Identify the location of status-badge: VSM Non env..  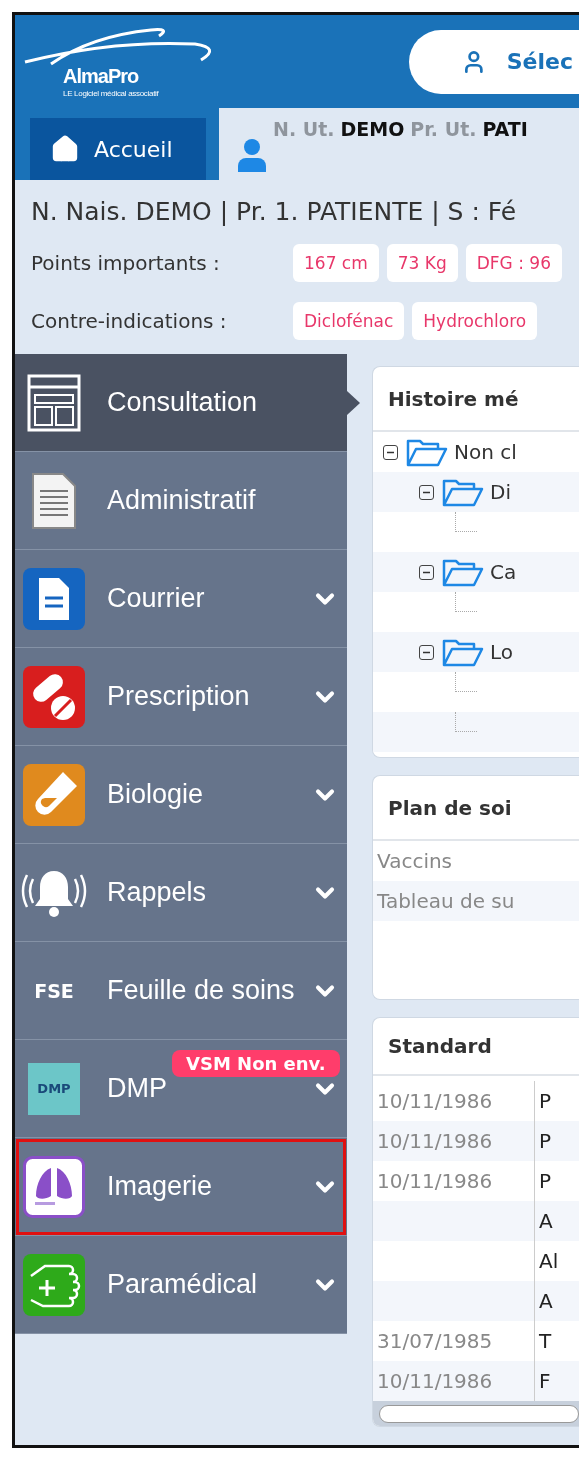
(256, 1063).